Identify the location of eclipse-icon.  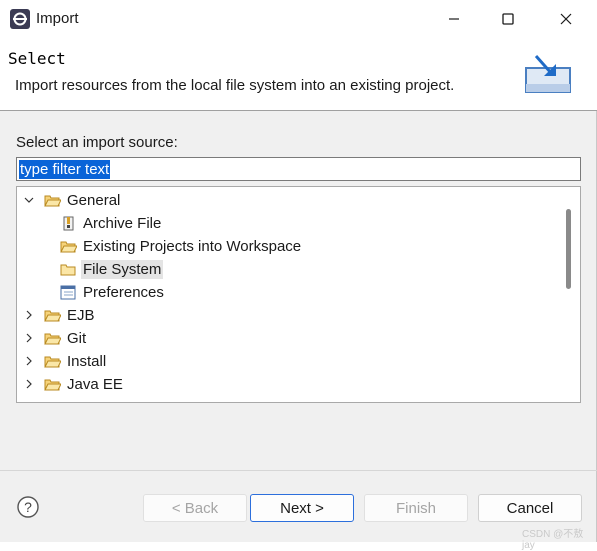
(20, 19).